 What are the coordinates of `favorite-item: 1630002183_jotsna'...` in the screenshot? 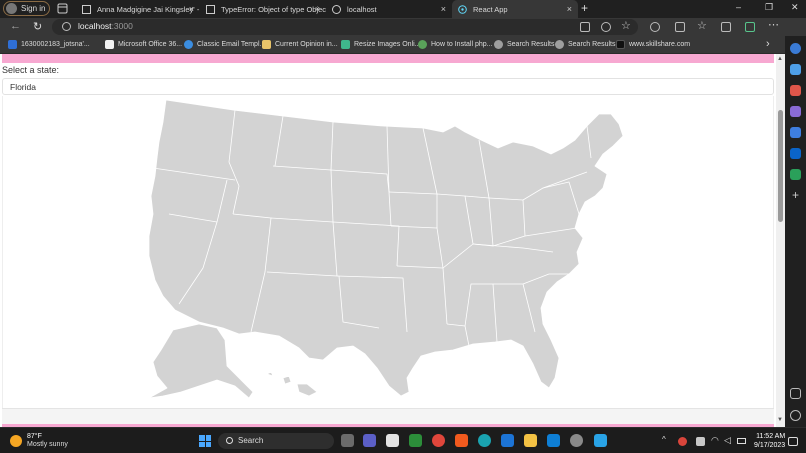 It's located at (49, 44).